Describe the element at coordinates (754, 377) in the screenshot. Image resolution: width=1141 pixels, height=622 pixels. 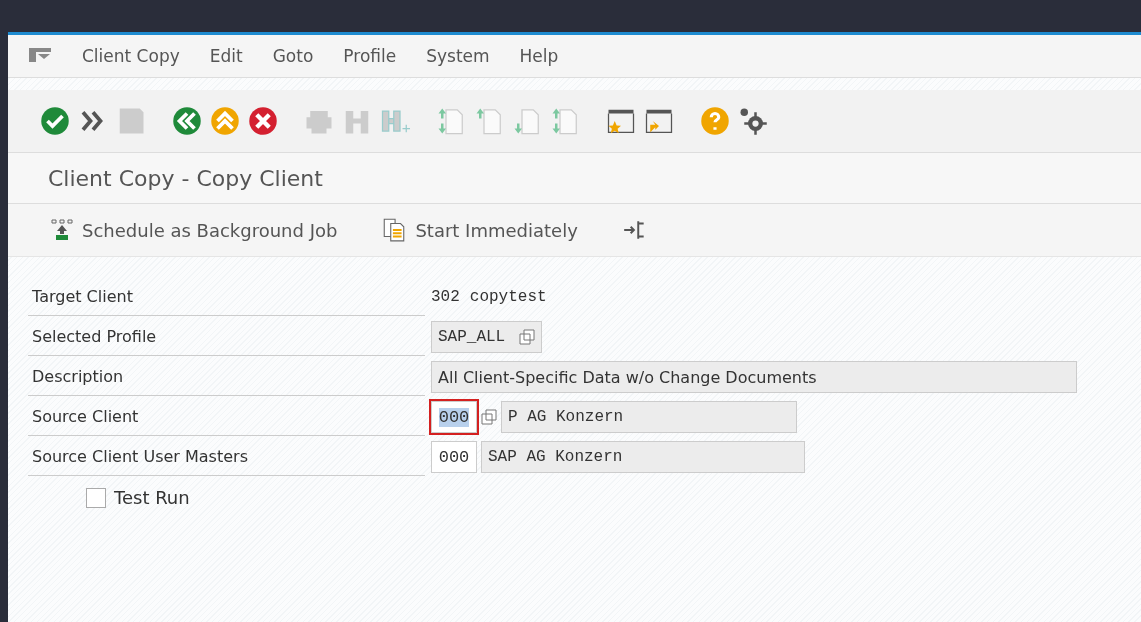
I see `description-field: All Client-Specific Data w/o Change Documents` at that location.